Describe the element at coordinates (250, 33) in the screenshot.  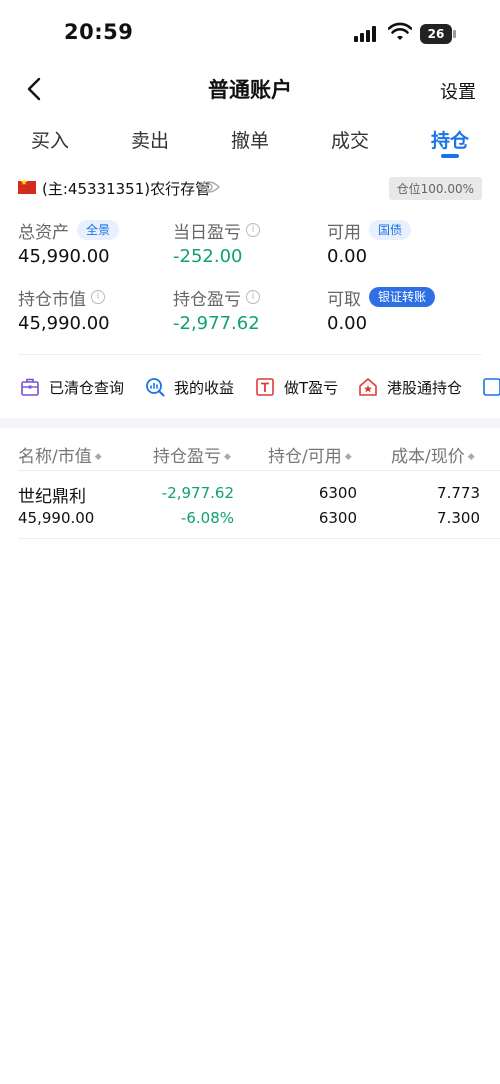
I see `status-bar: 20:59 26` at that location.